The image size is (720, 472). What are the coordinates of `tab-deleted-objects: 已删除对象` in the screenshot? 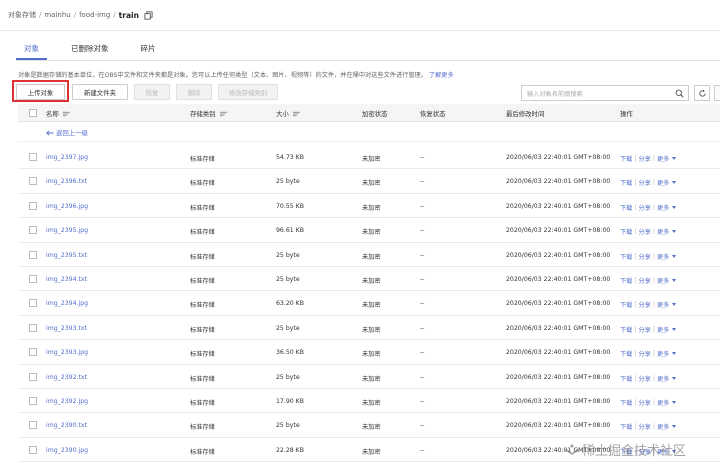 It's located at (90, 50).